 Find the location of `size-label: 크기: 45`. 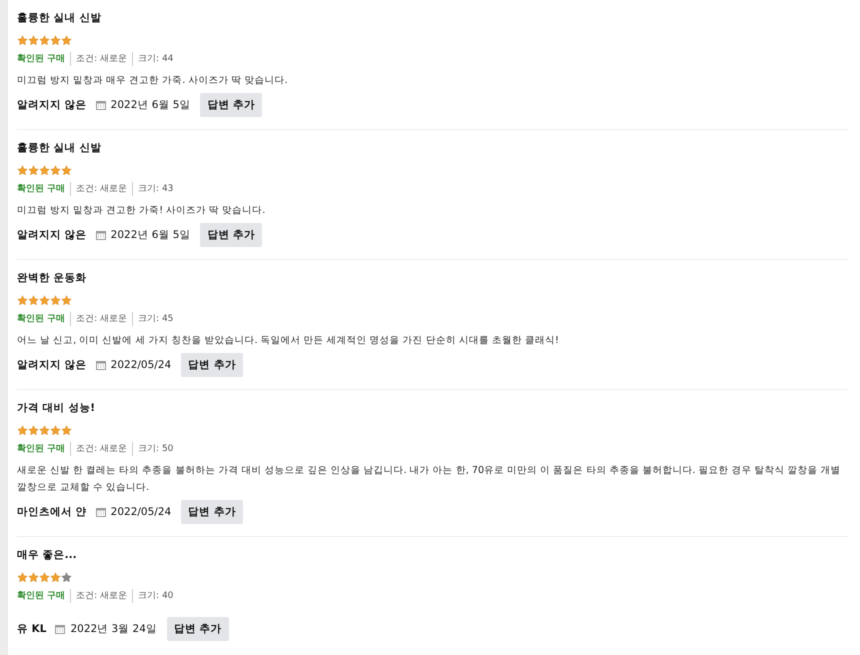

size-label: 크기: 45 is located at coordinates (155, 319).